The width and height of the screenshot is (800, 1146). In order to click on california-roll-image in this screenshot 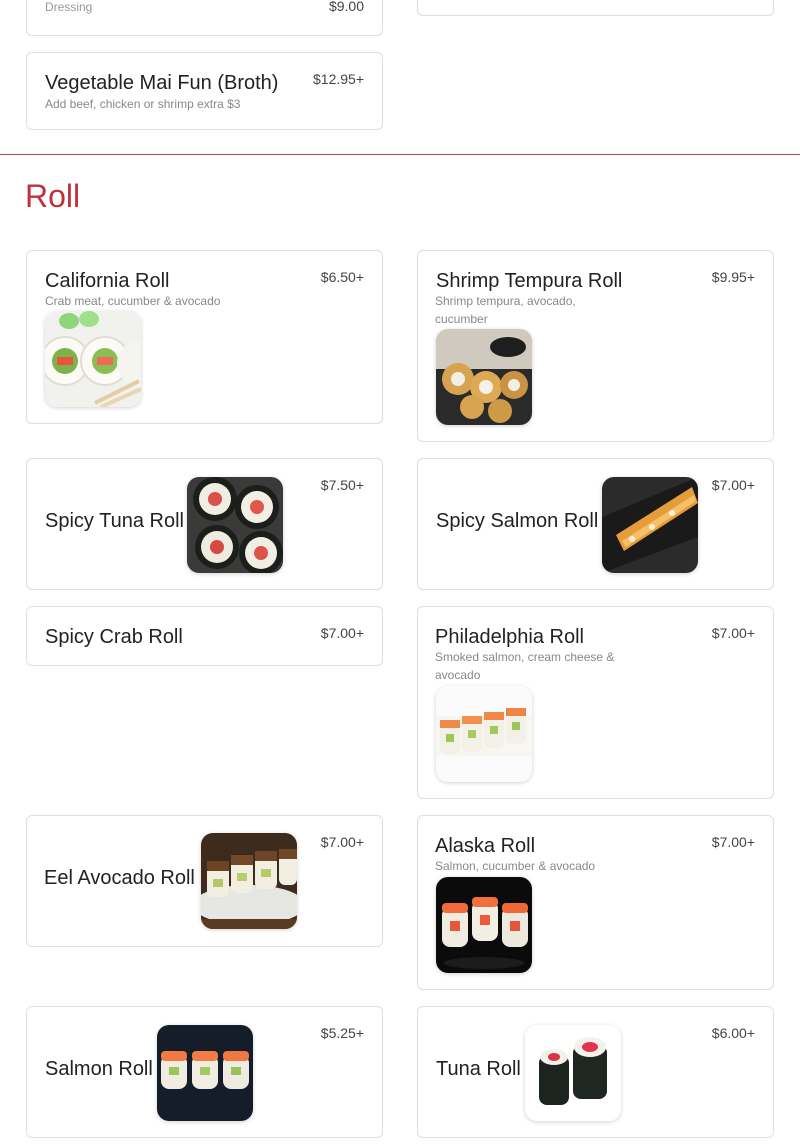, I will do `click(93, 359)`.